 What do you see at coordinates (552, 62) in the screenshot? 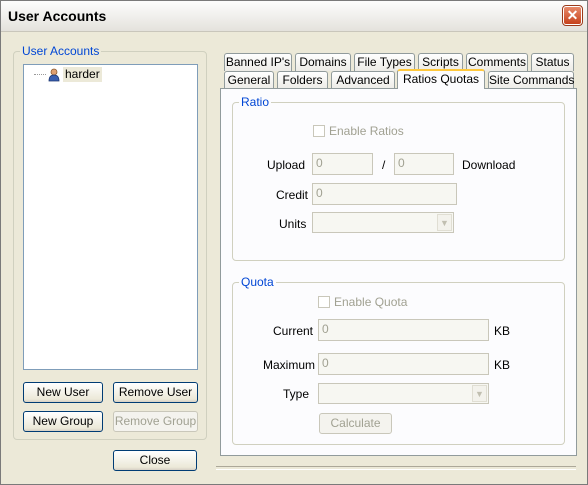
I see `tab-status: Status` at bounding box center [552, 62].